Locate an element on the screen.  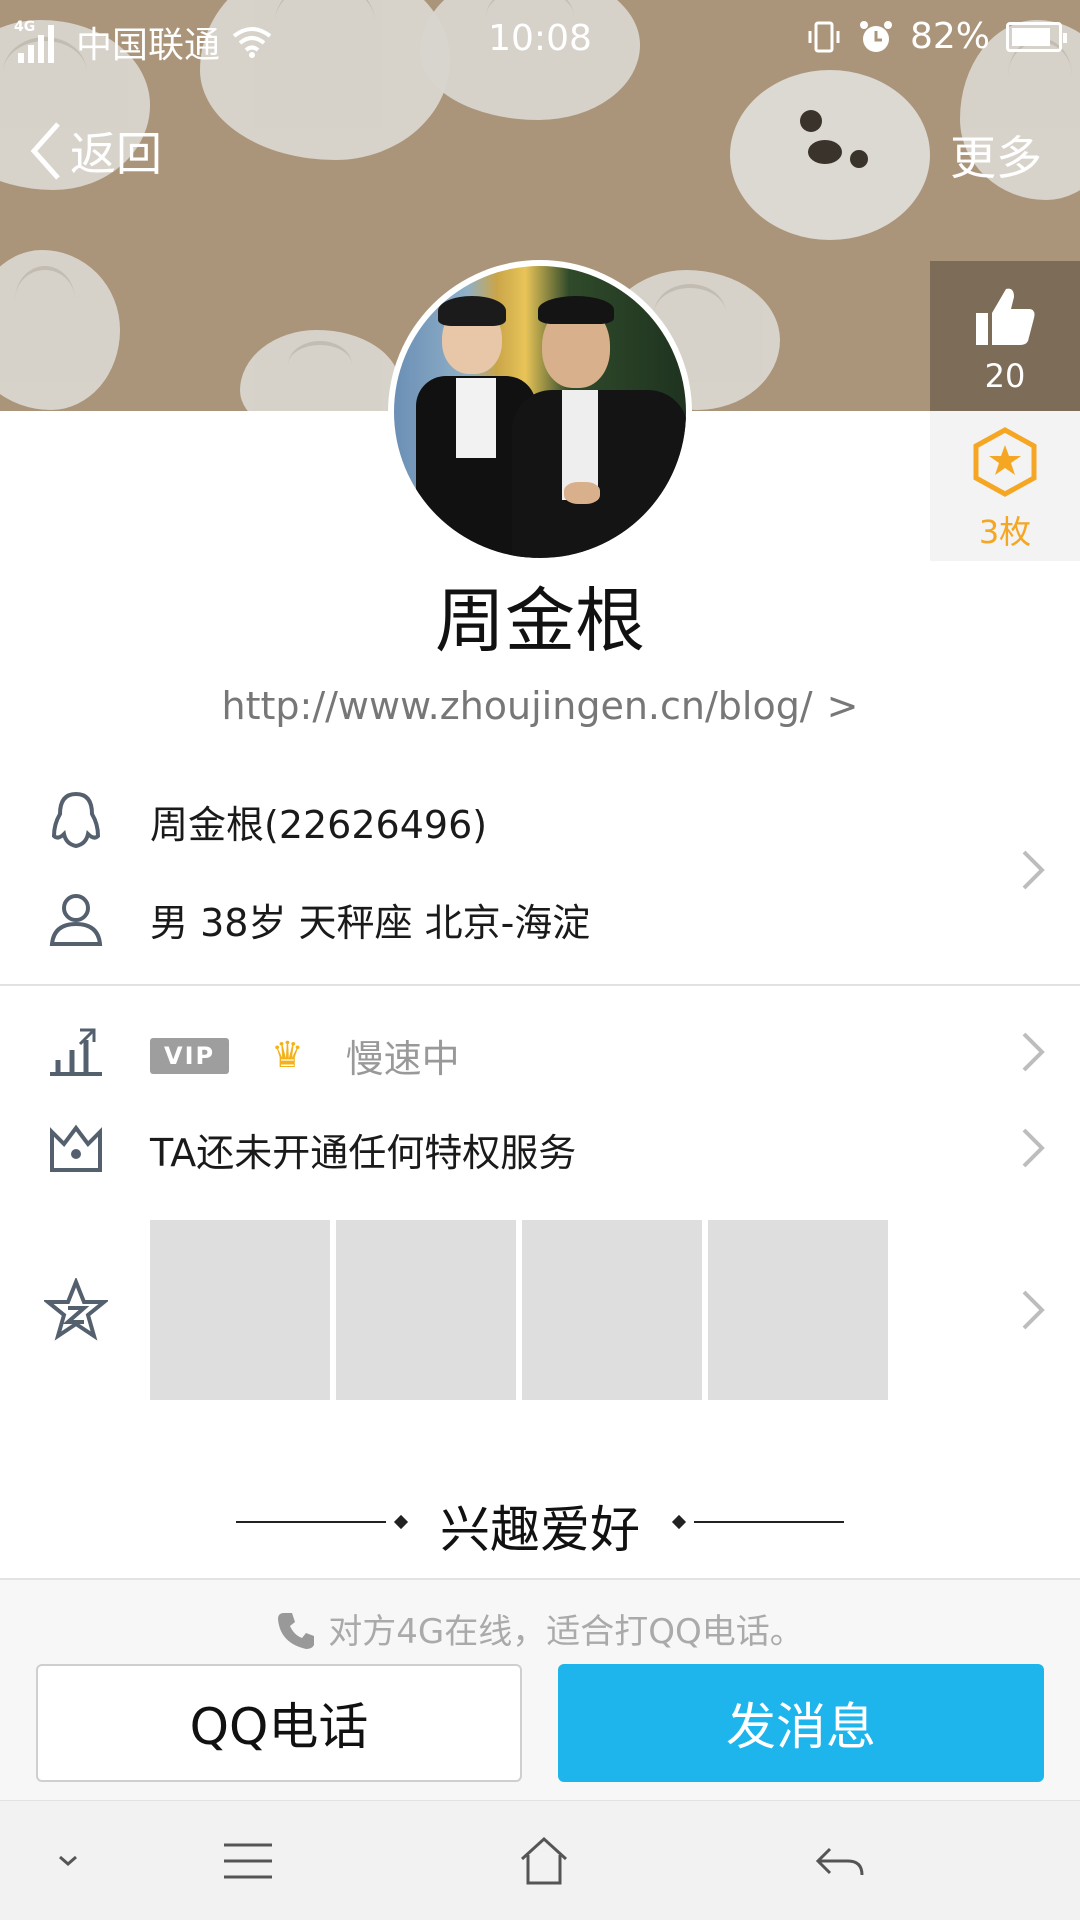
qq-info-row: 周金根(22626496) is located at coordinates (540, 820).